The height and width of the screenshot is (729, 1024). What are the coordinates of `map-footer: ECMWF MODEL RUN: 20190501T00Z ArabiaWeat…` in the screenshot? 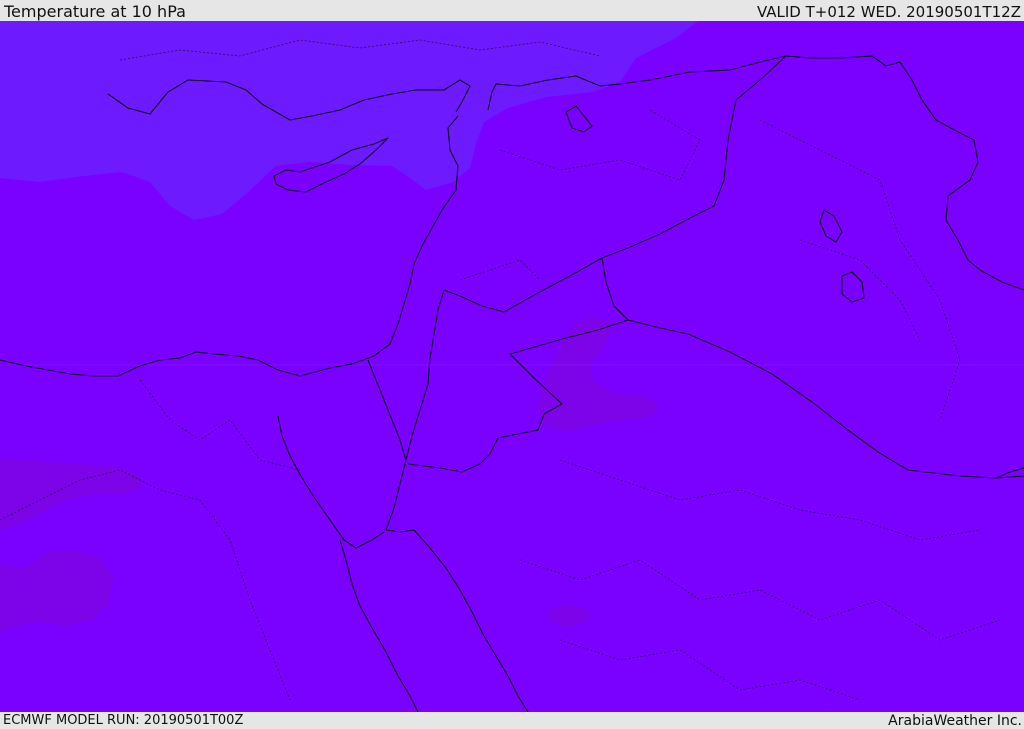 It's located at (512, 720).